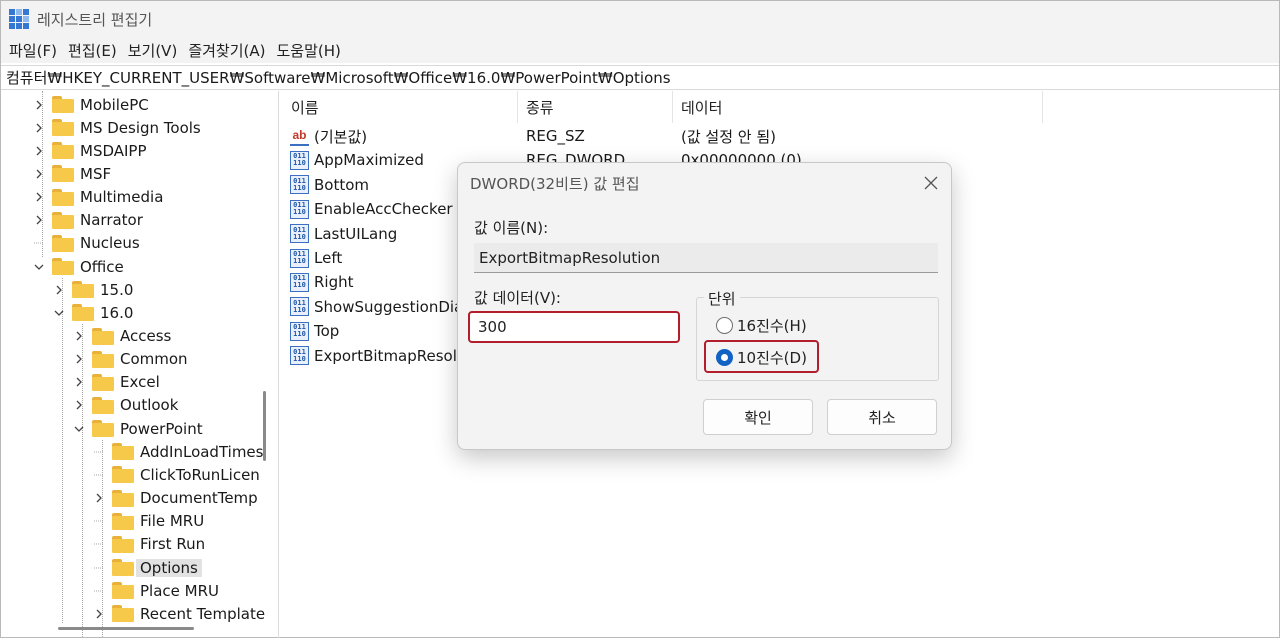 Image resolution: width=1280 pixels, height=638 pixels. What do you see at coordinates (126, 628) in the screenshot?
I see `tree-horizontal-scrollbar` at bounding box center [126, 628].